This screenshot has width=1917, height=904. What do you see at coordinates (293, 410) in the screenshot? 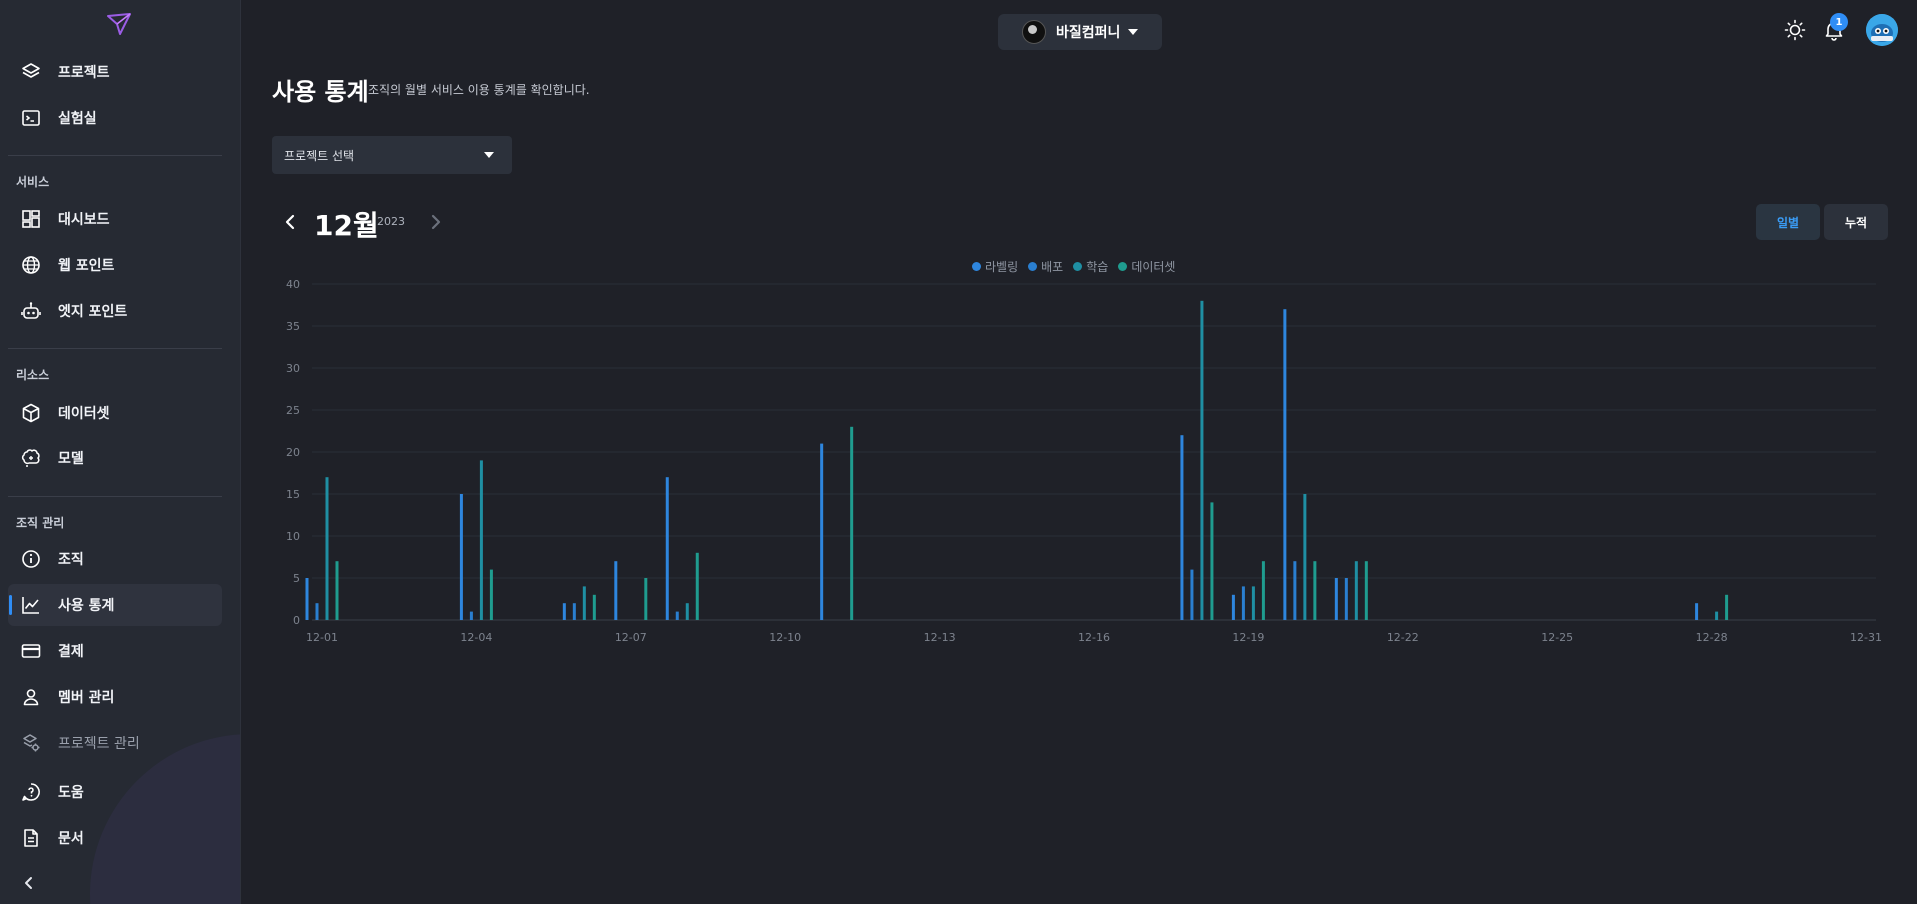
I see `y-tick-label: 25` at bounding box center [293, 410].